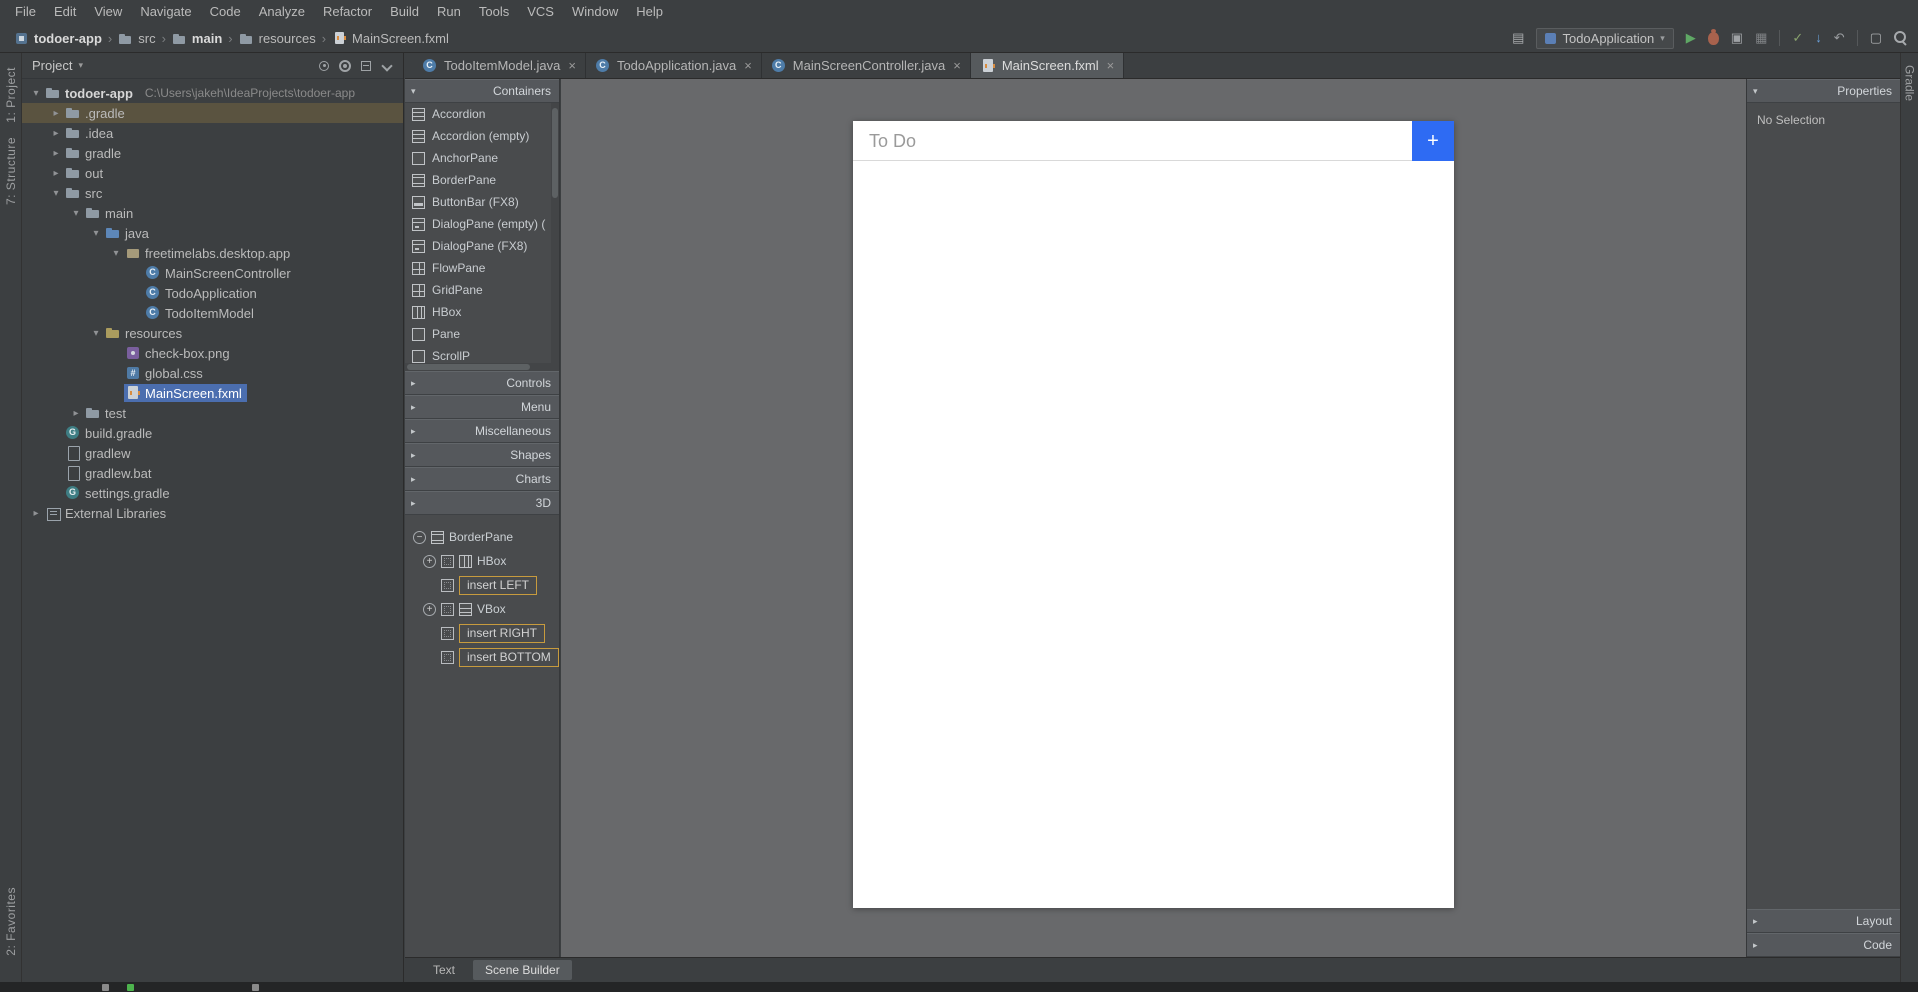  What do you see at coordinates (1823, 921) in the screenshot?
I see `properties-section-layout: ▸ Layout` at bounding box center [1823, 921].